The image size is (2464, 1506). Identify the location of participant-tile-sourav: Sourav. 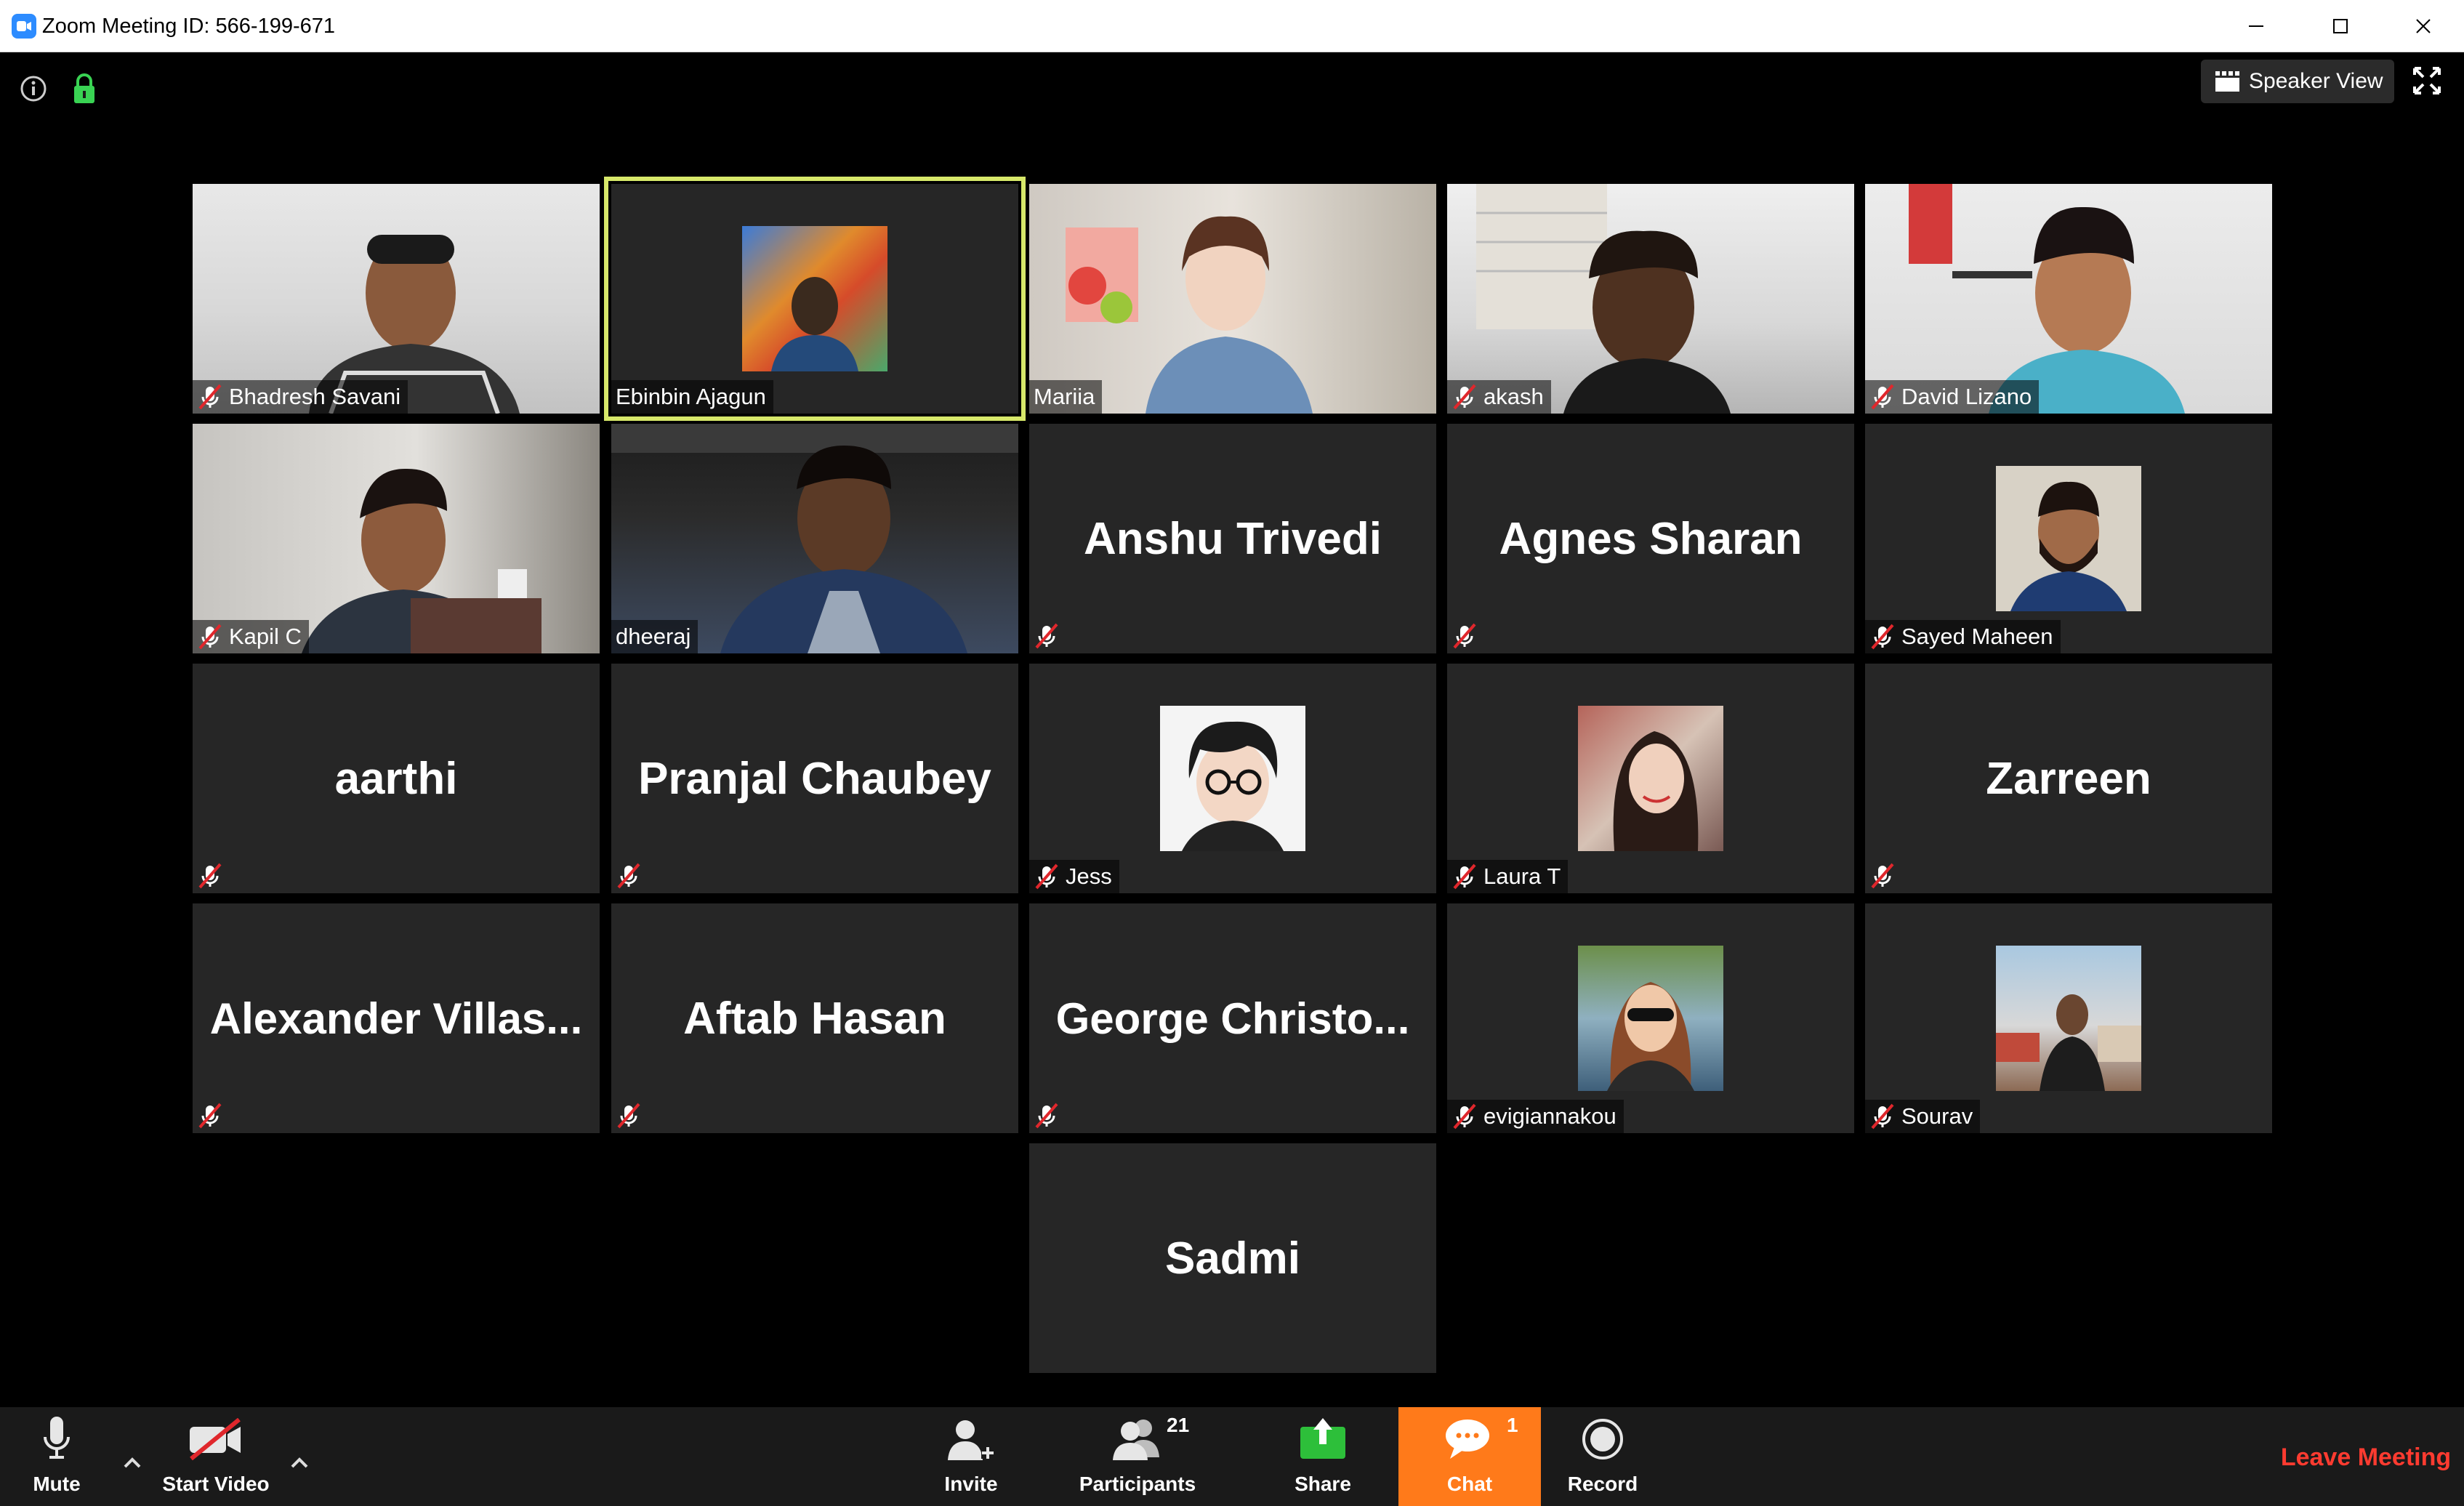
(2068, 1018).